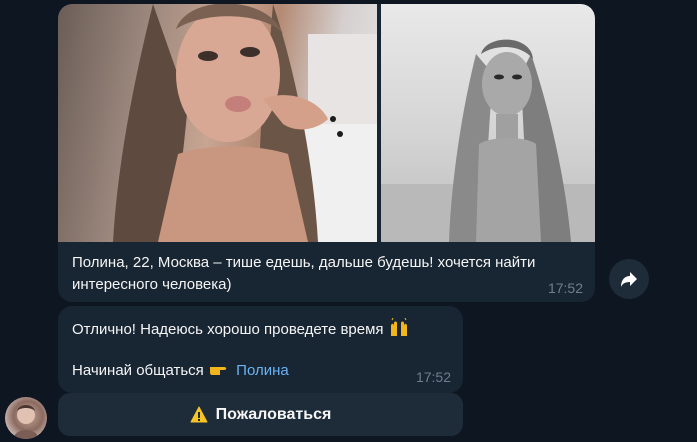  I want to click on report-button: Пожаловаться, so click(260, 414).